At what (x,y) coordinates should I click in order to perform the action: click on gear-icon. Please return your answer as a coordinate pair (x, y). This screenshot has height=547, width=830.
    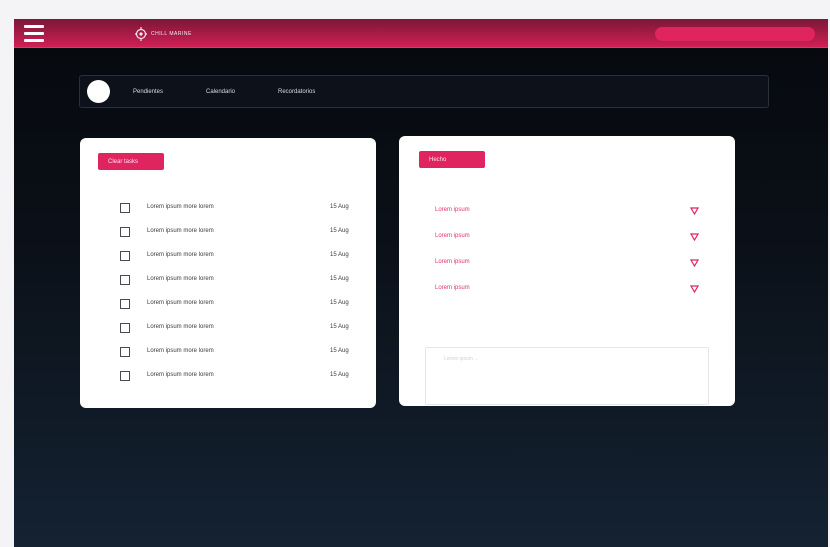
    Looking at the image, I should click on (141, 34).